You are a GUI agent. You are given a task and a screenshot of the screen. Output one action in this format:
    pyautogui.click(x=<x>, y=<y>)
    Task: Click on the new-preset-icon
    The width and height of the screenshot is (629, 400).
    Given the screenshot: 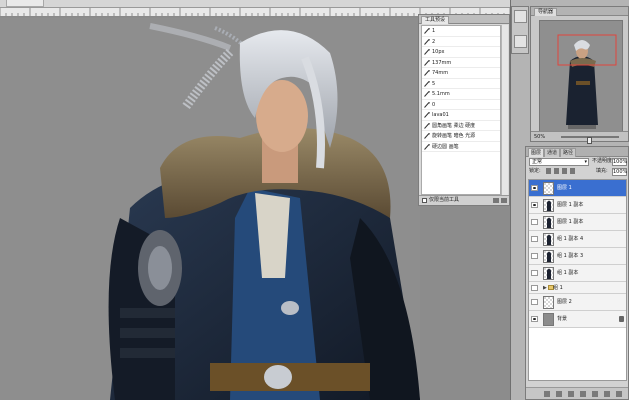 What is the action you would take?
    pyautogui.click(x=496, y=200)
    